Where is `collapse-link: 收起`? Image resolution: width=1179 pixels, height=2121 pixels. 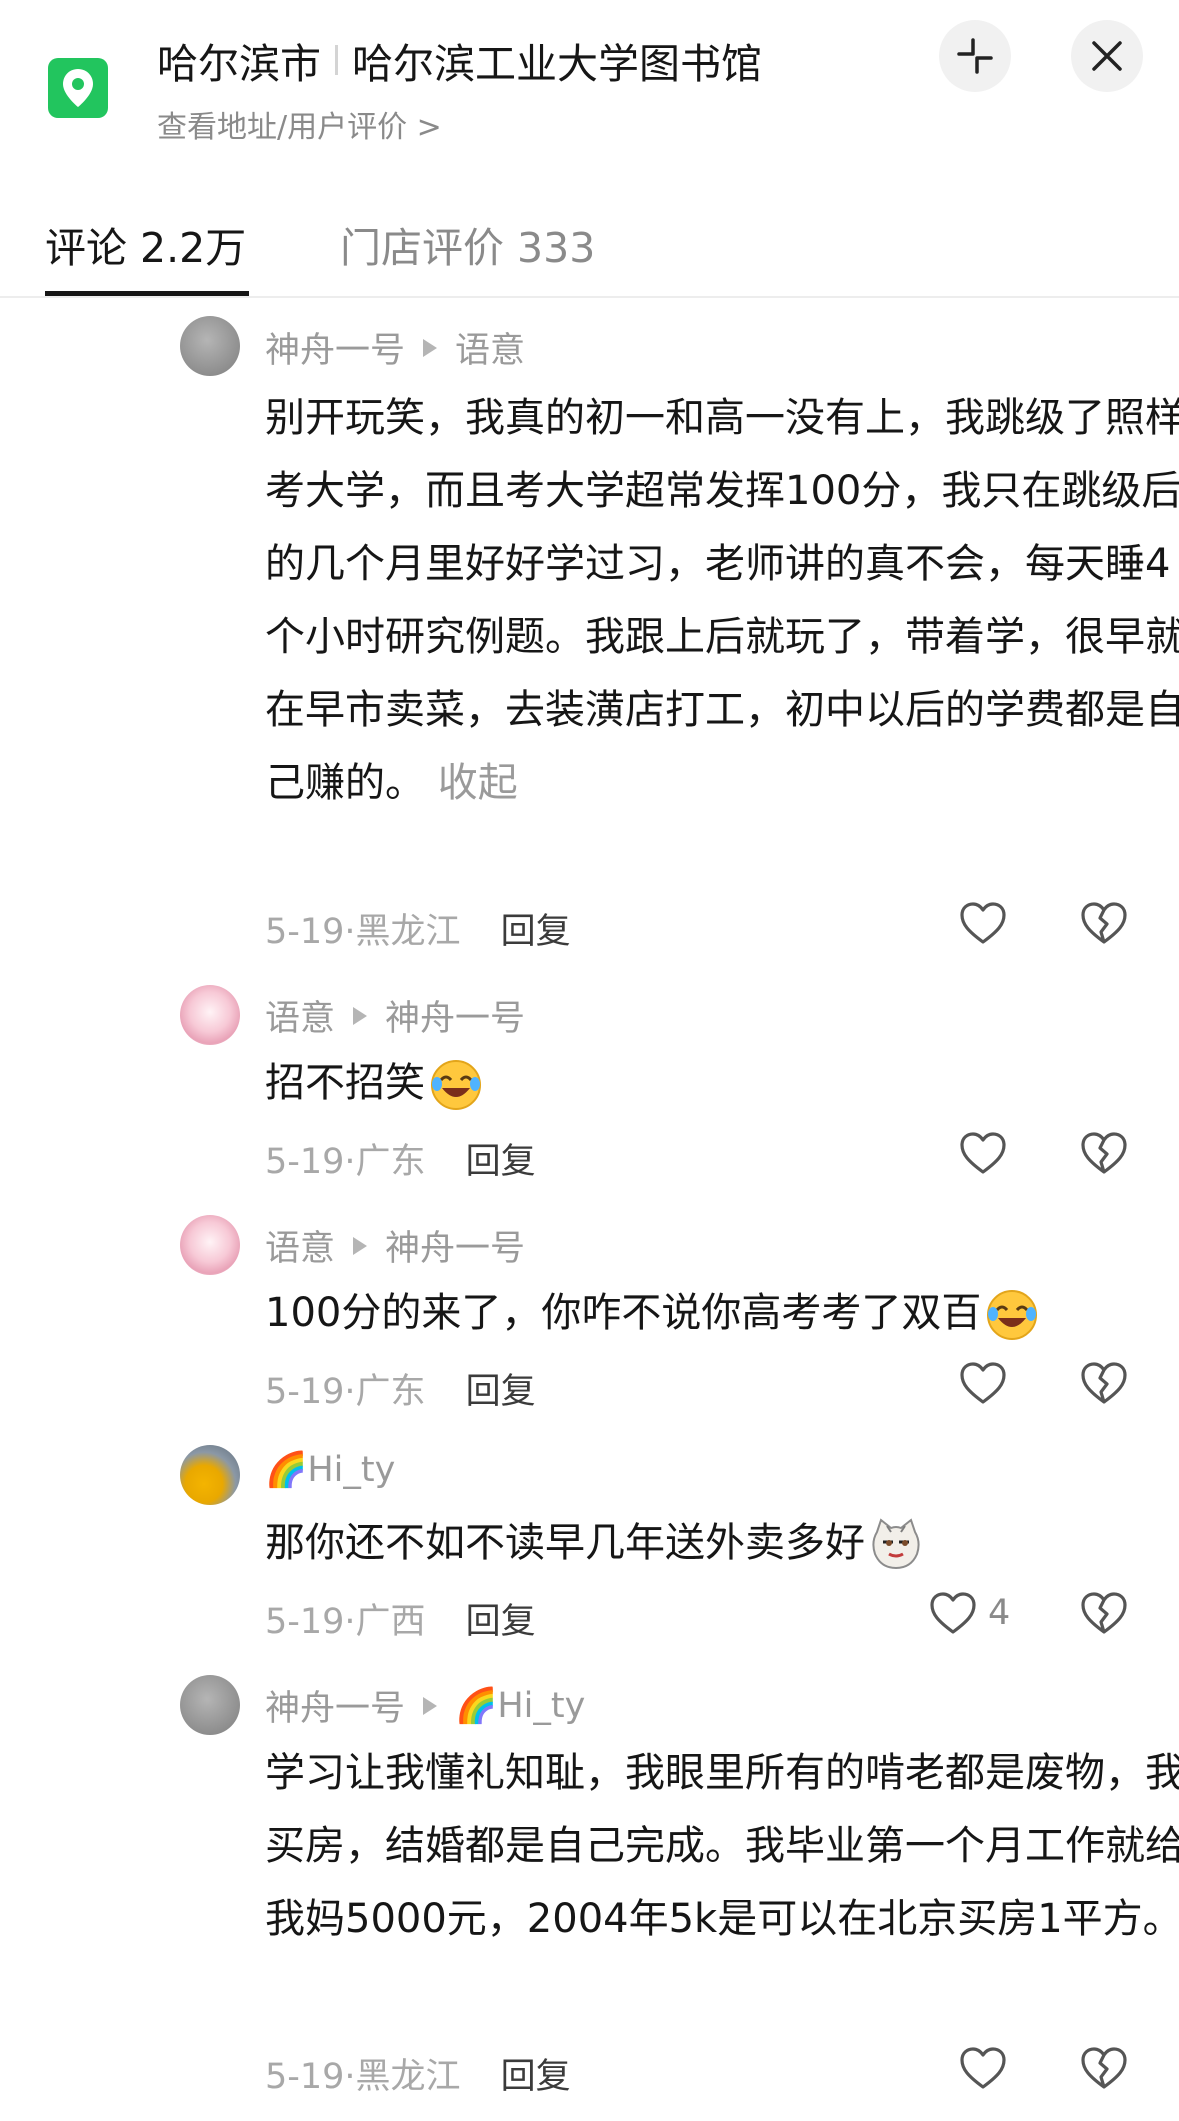
collapse-link: 收起 is located at coordinates (478, 783).